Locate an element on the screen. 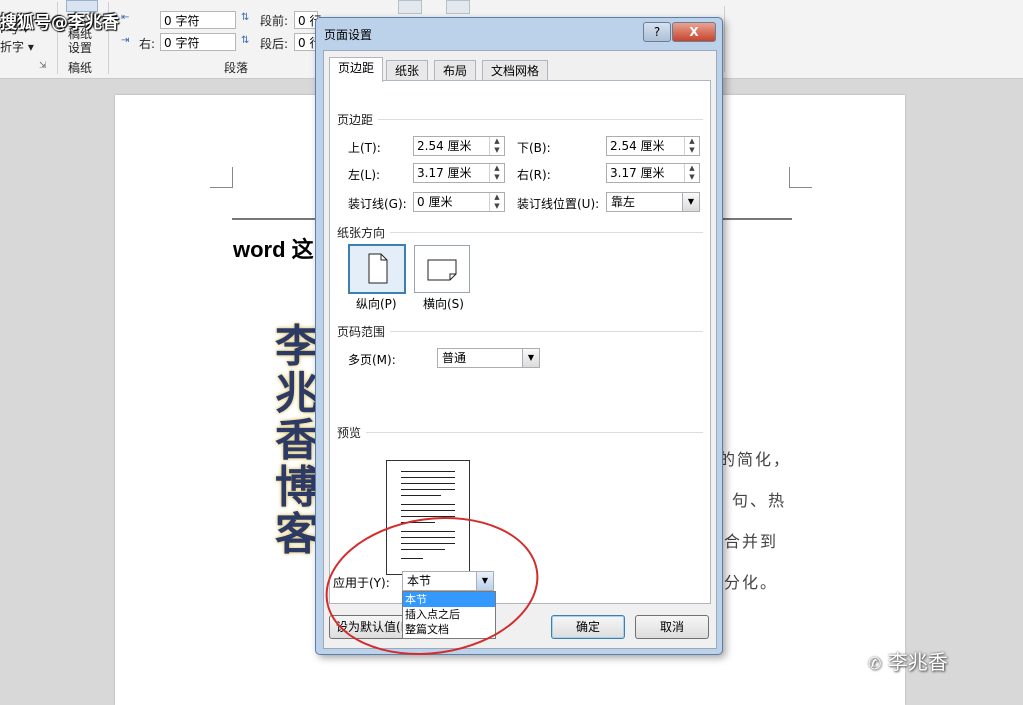 The height and width of the screenshot is (705, 1023). indent-right-icon: ⇥ is located at coordinates (125, 40).